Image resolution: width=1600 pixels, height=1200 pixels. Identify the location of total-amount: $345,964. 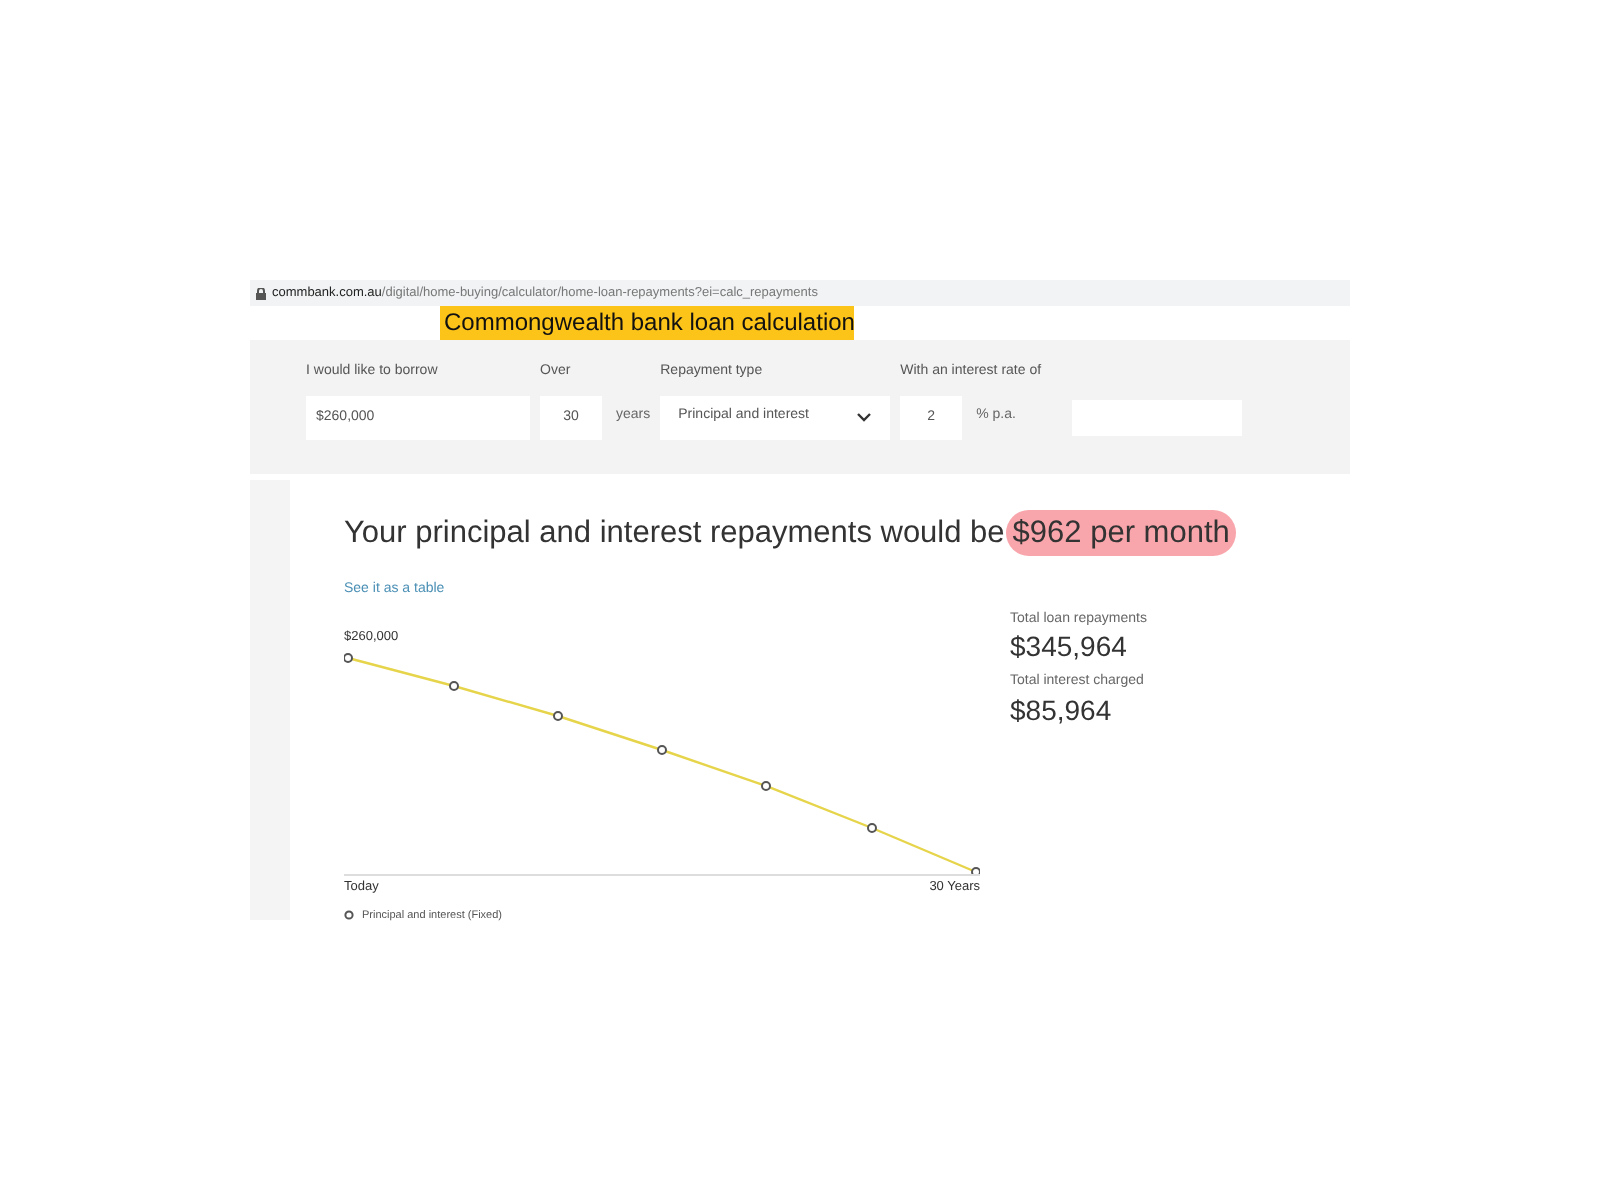
(1069, 646).